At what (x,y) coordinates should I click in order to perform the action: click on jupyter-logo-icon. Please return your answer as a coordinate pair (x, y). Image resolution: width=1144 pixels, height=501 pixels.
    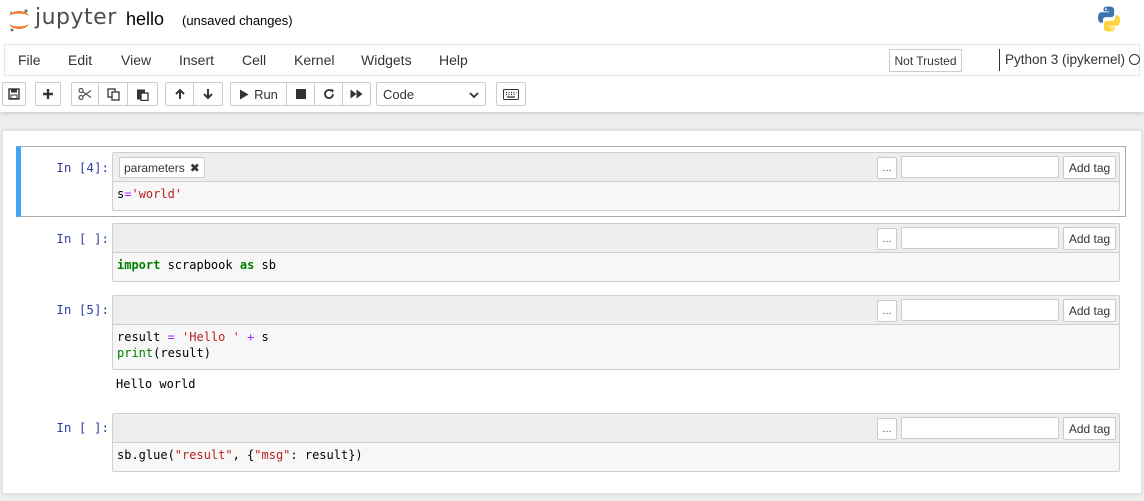
    Looking at the image, I should click on (19, 20).